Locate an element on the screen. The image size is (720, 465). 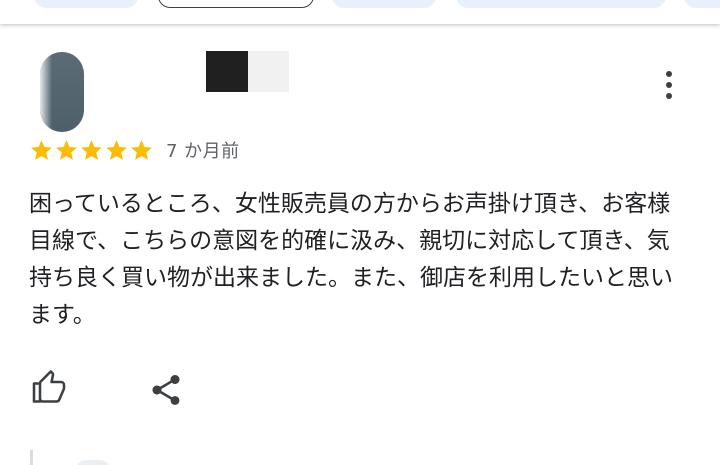
avatar-edge-highlight is located at coordinates (46, 92).